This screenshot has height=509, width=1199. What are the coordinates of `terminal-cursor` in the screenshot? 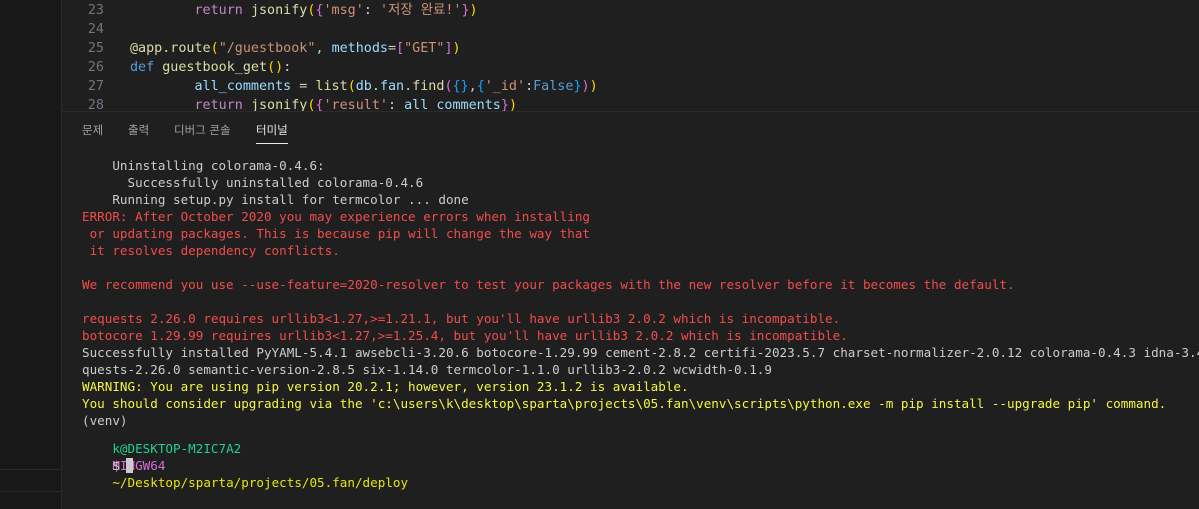 It's located at (129, 465).